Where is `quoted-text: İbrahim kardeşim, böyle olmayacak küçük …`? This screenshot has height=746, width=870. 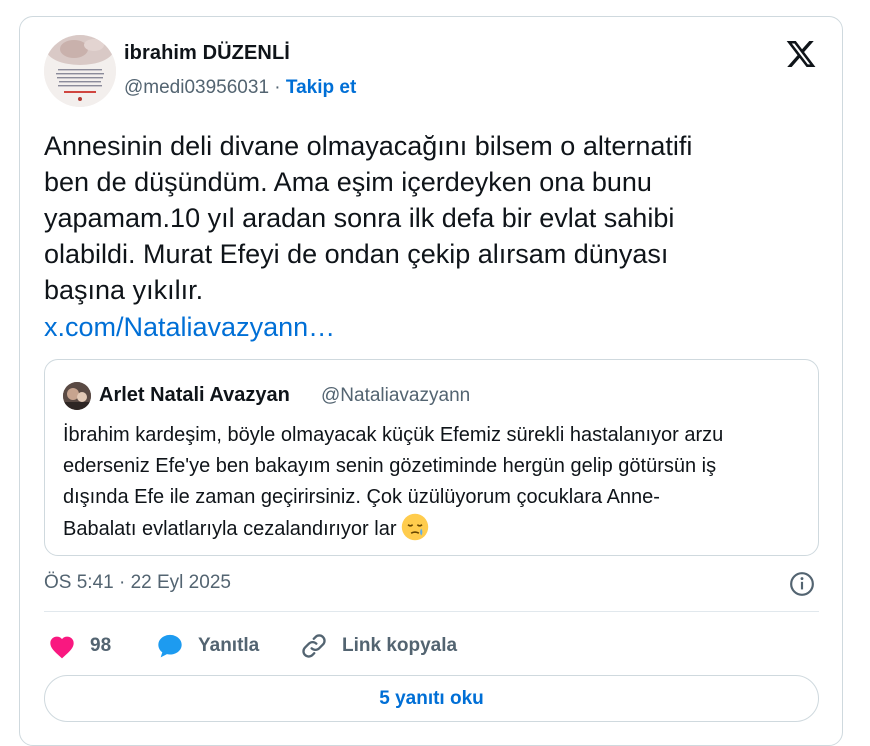
quoted-text: İbrahim kardeşim, böyle olmayacak küçük … is located at coordinates (393, 482).